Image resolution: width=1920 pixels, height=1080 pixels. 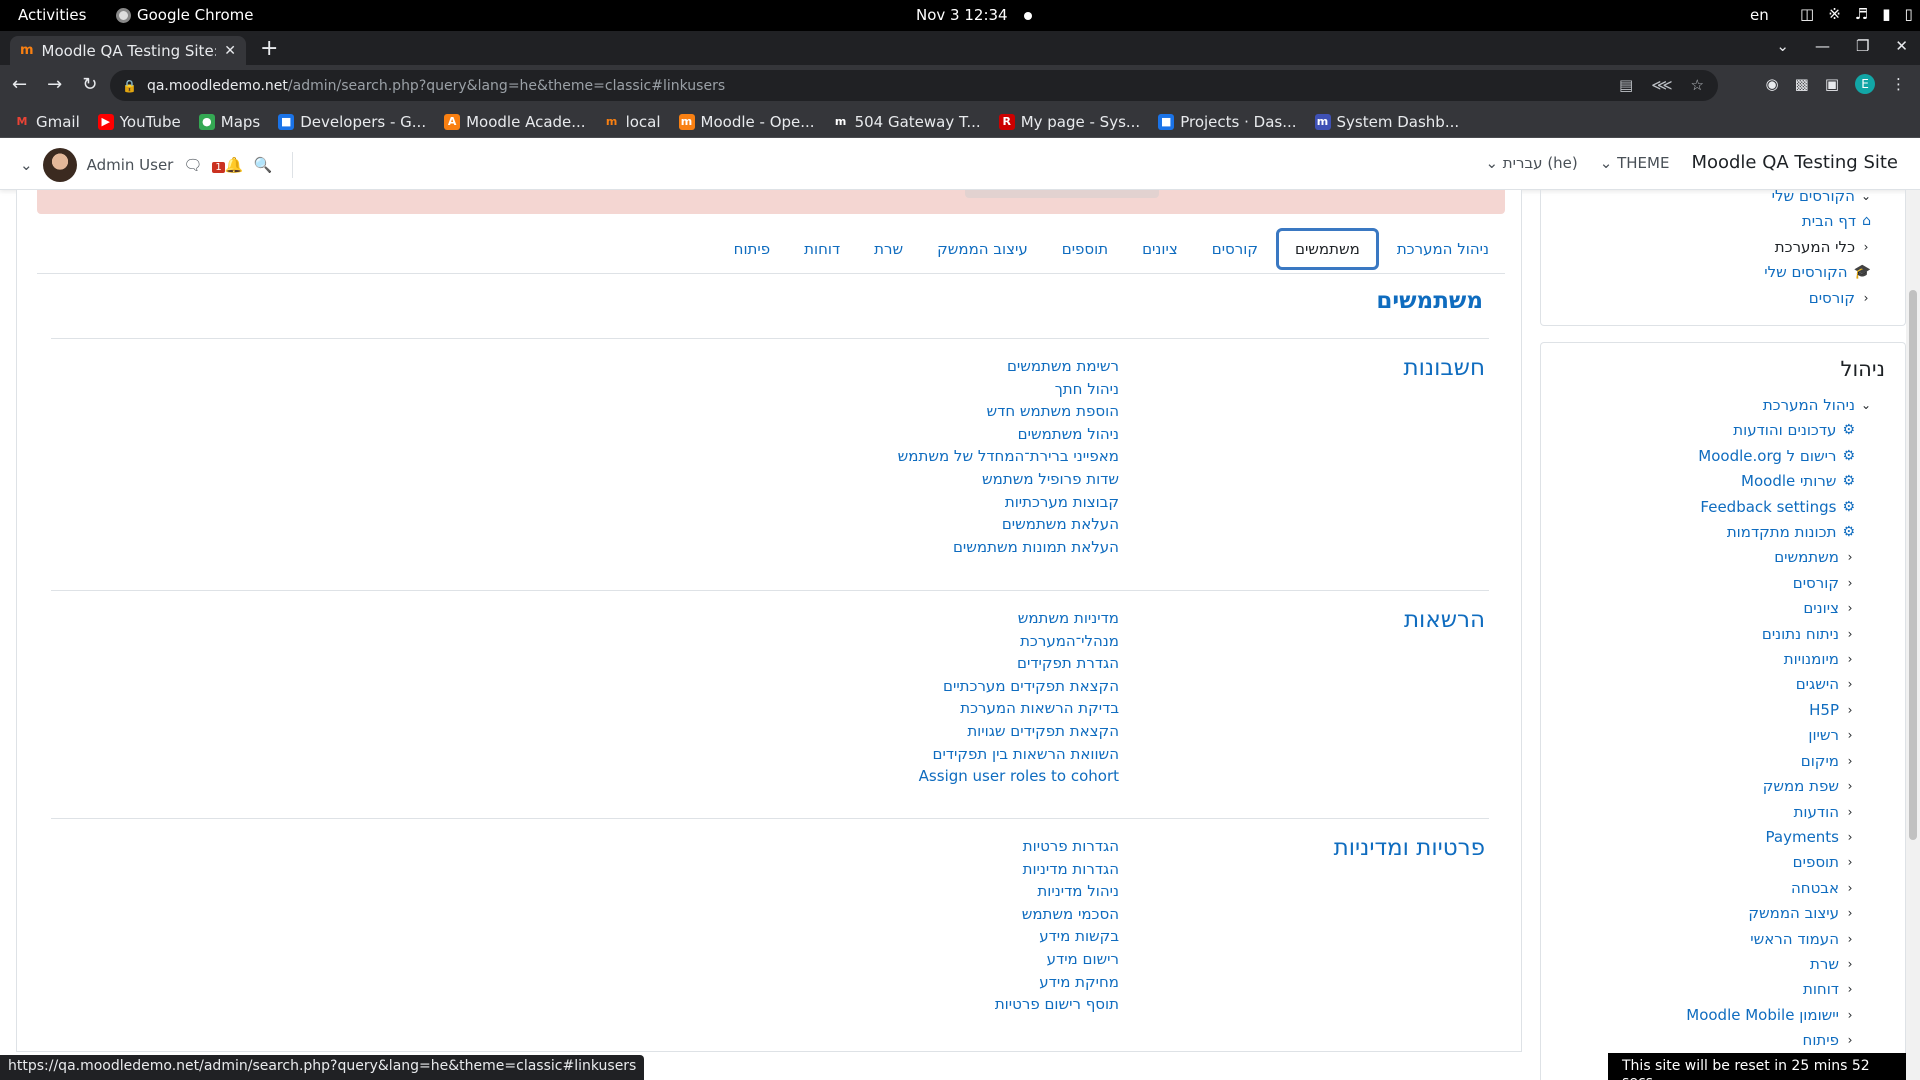 I want to click on admin-tree-category: ‹ תוספים, so click(x=1770, y=862).